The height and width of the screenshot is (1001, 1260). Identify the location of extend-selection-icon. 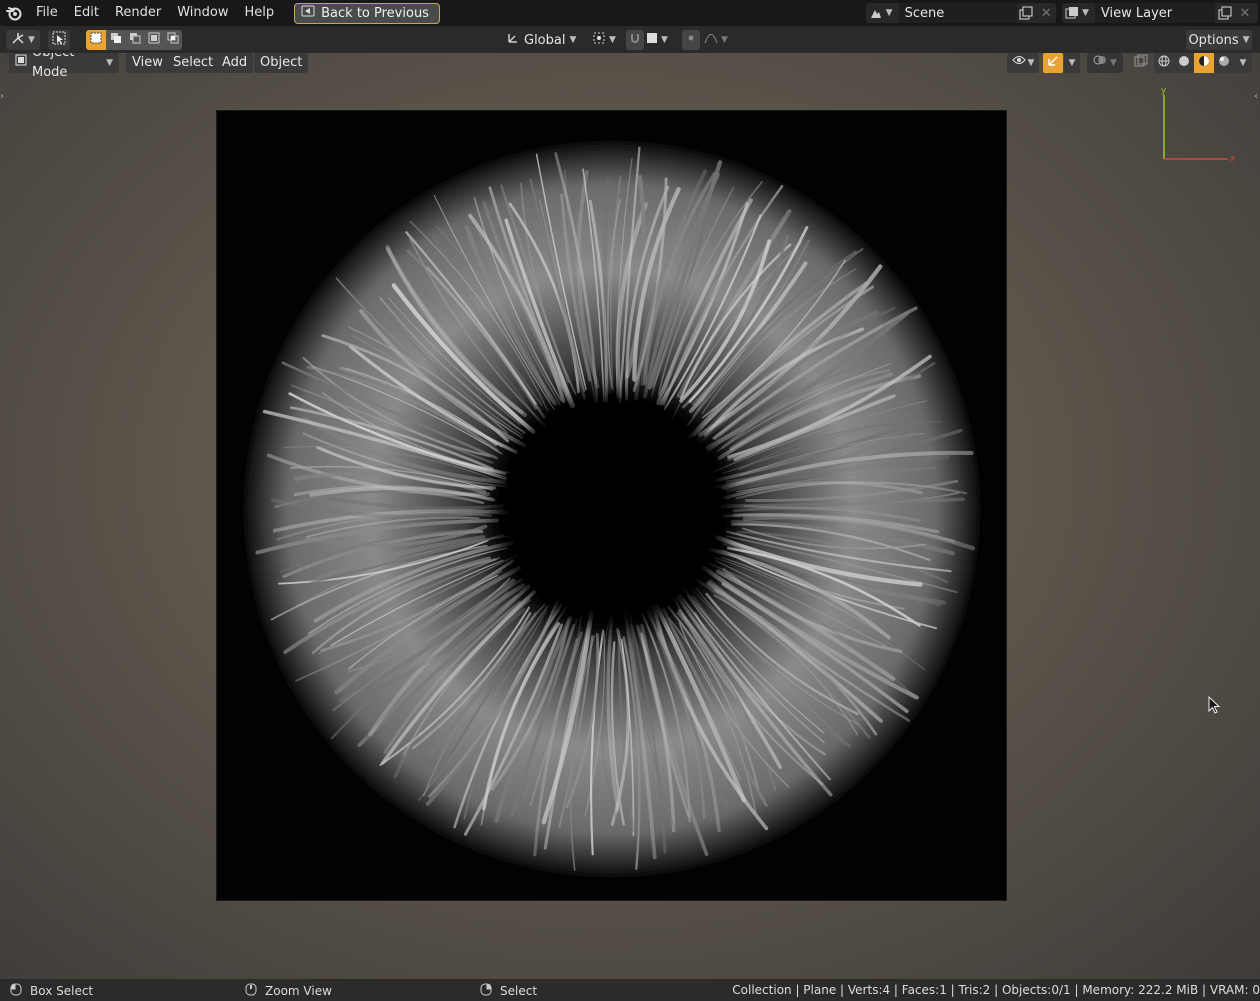
(116, 40).